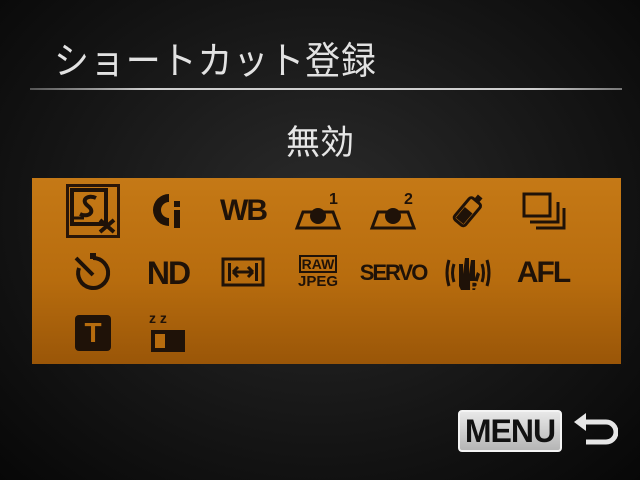  Describe the element at coordinates (595, 431) in the screenshot. I see `return-icon` at that location.